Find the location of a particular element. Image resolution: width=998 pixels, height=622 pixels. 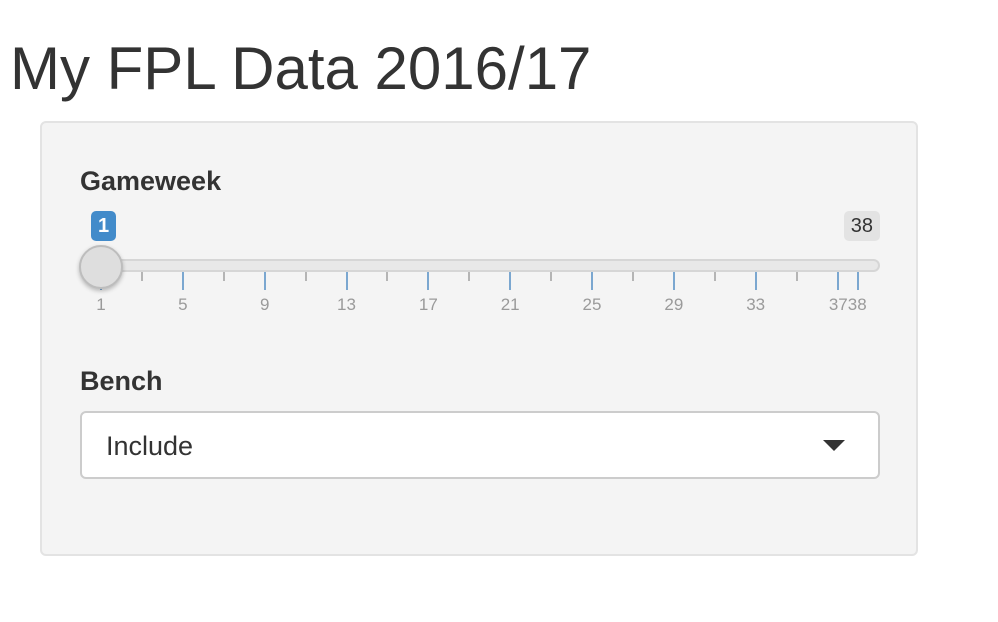

slider-track is located at coordinates (480, 265).